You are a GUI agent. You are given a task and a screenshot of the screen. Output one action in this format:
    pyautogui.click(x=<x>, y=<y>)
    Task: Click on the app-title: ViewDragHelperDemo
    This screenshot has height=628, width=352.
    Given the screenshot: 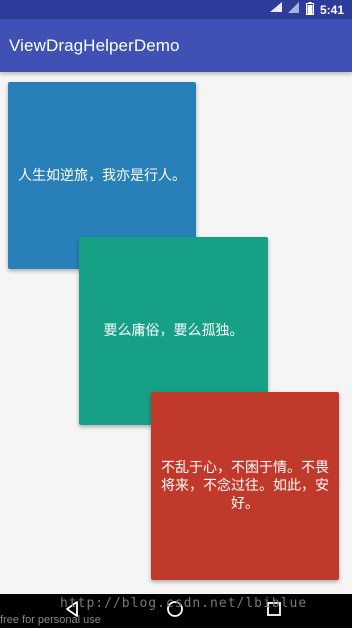 What is the action you would take?
    pyautogui.click(x=94, y=45)
    